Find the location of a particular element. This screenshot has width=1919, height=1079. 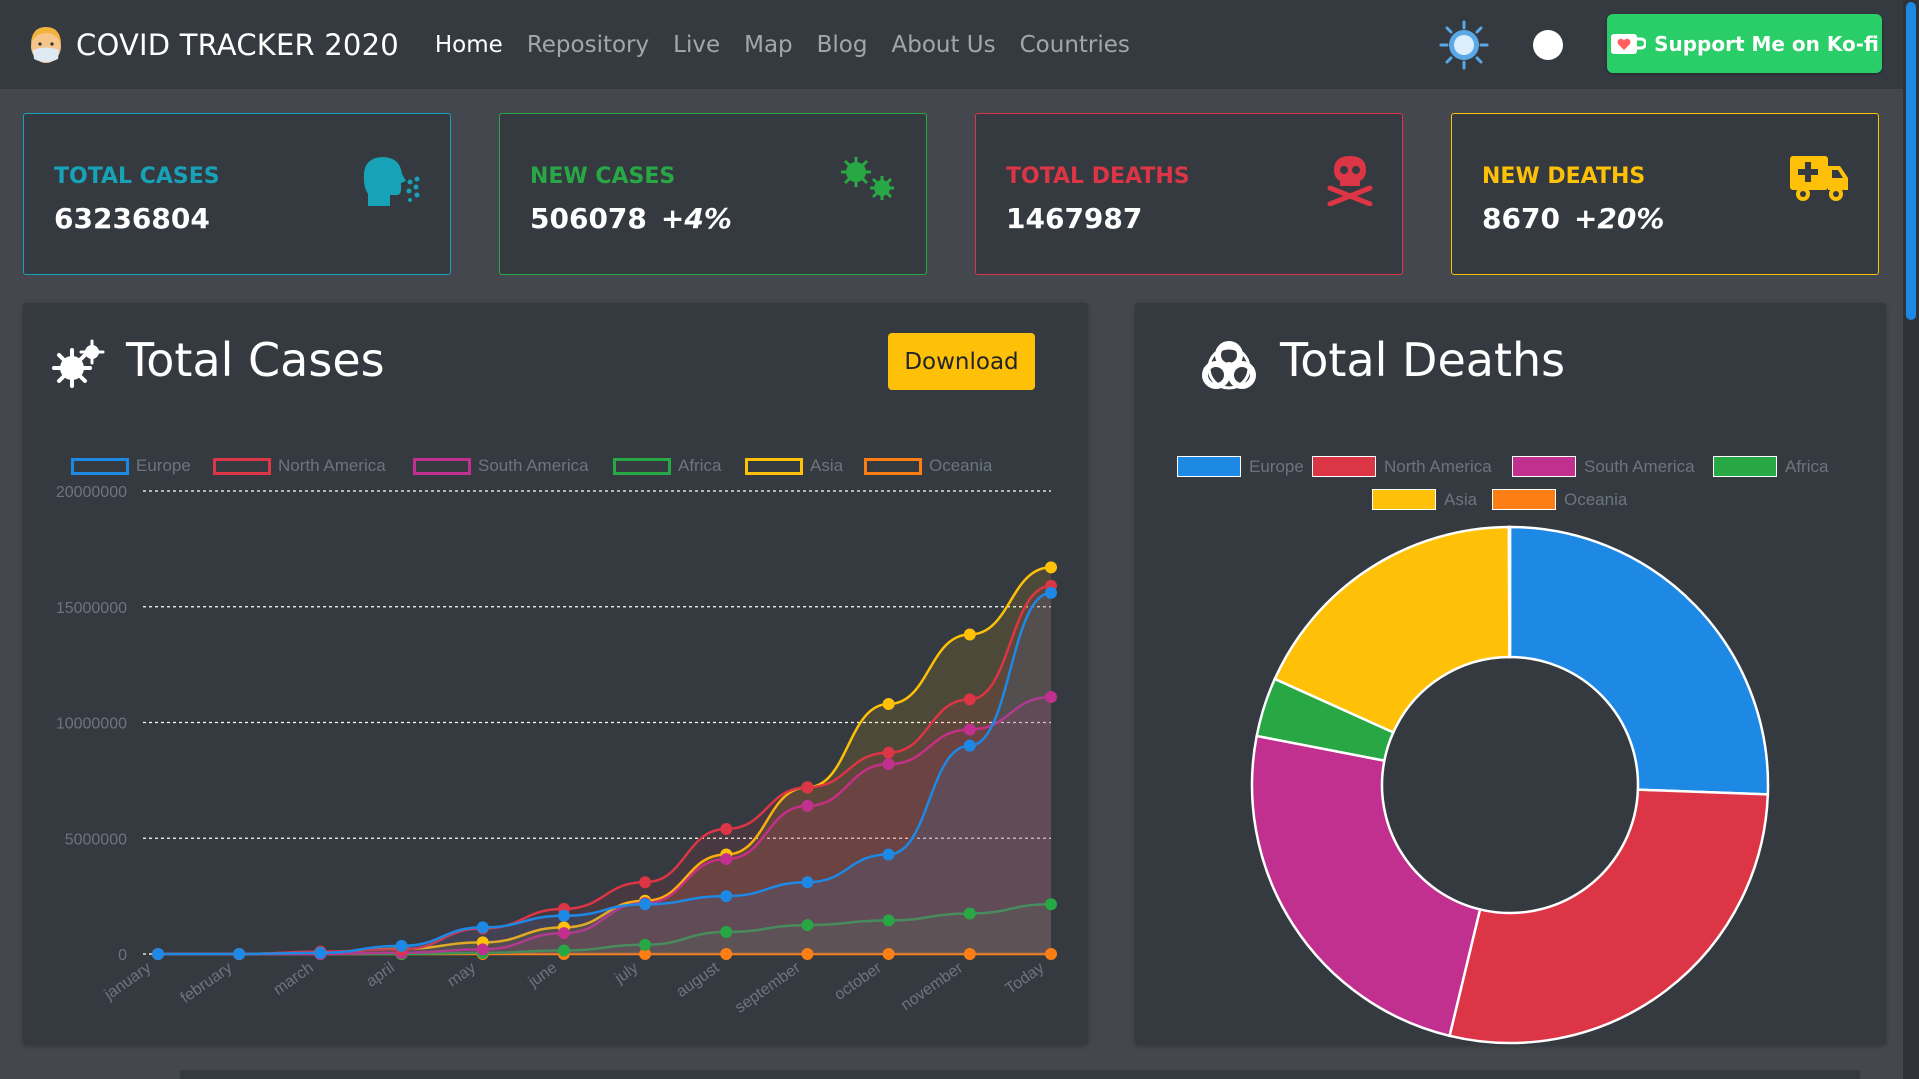

ambulance-icon is located at coordinates (1819, 178).